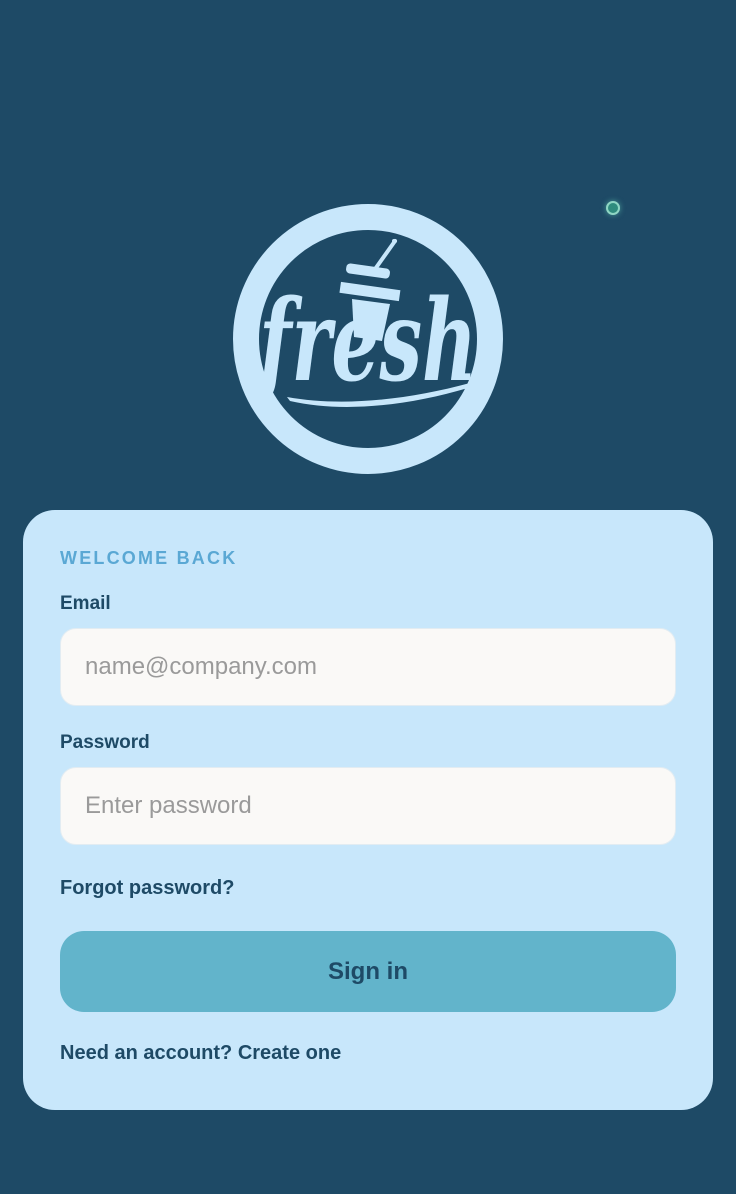 This screenshot has height=1194, width=736. Describe the element at coordinates (365, 341) in the screenshot. I see `logo-wordmark: fresh` at that location.